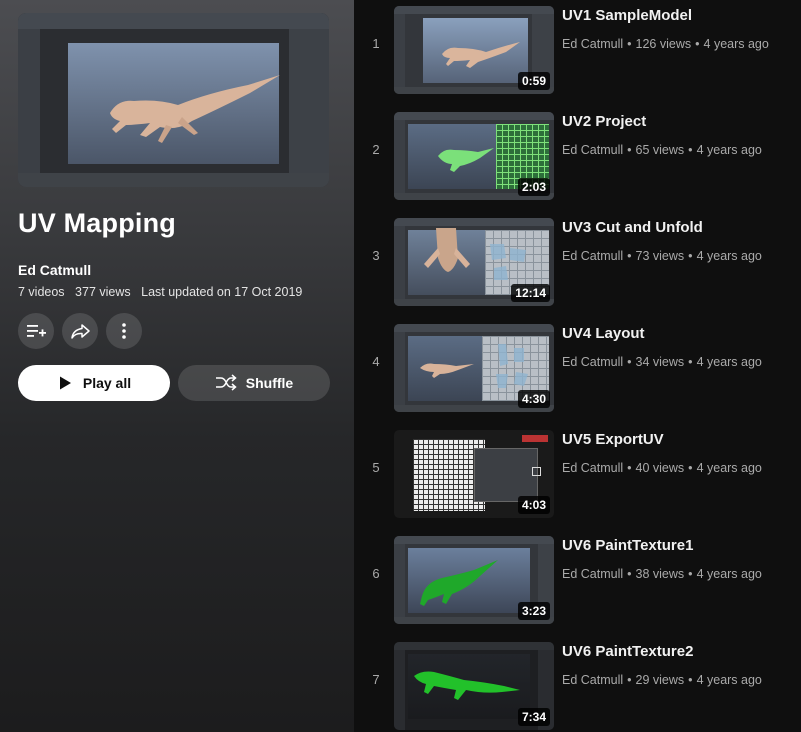 The image size is (801, 732). What do you see at coordinates (269, 383) in the screenshot?
I see `shuffle-label: Shuffle` at bounding box center [269, 383].